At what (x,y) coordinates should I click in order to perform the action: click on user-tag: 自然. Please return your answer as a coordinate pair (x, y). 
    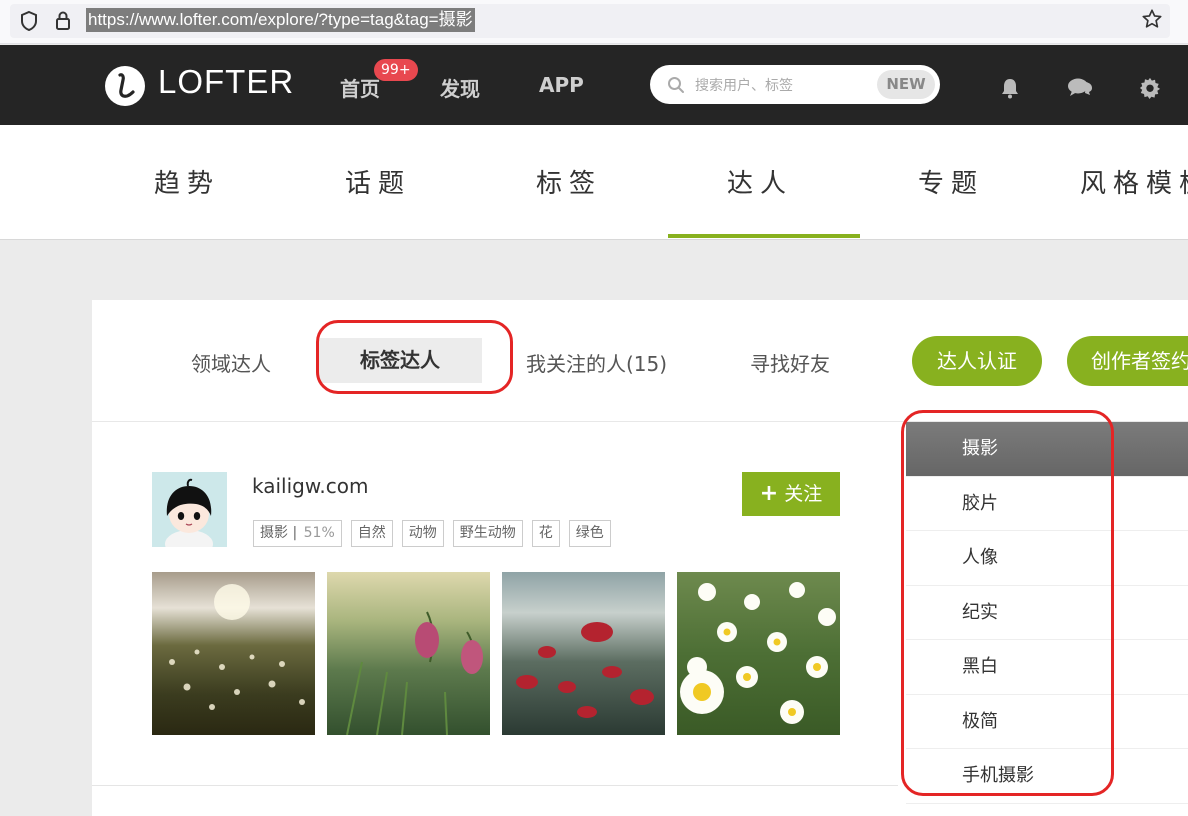
    Looking at the image, I should click on (371, 533).